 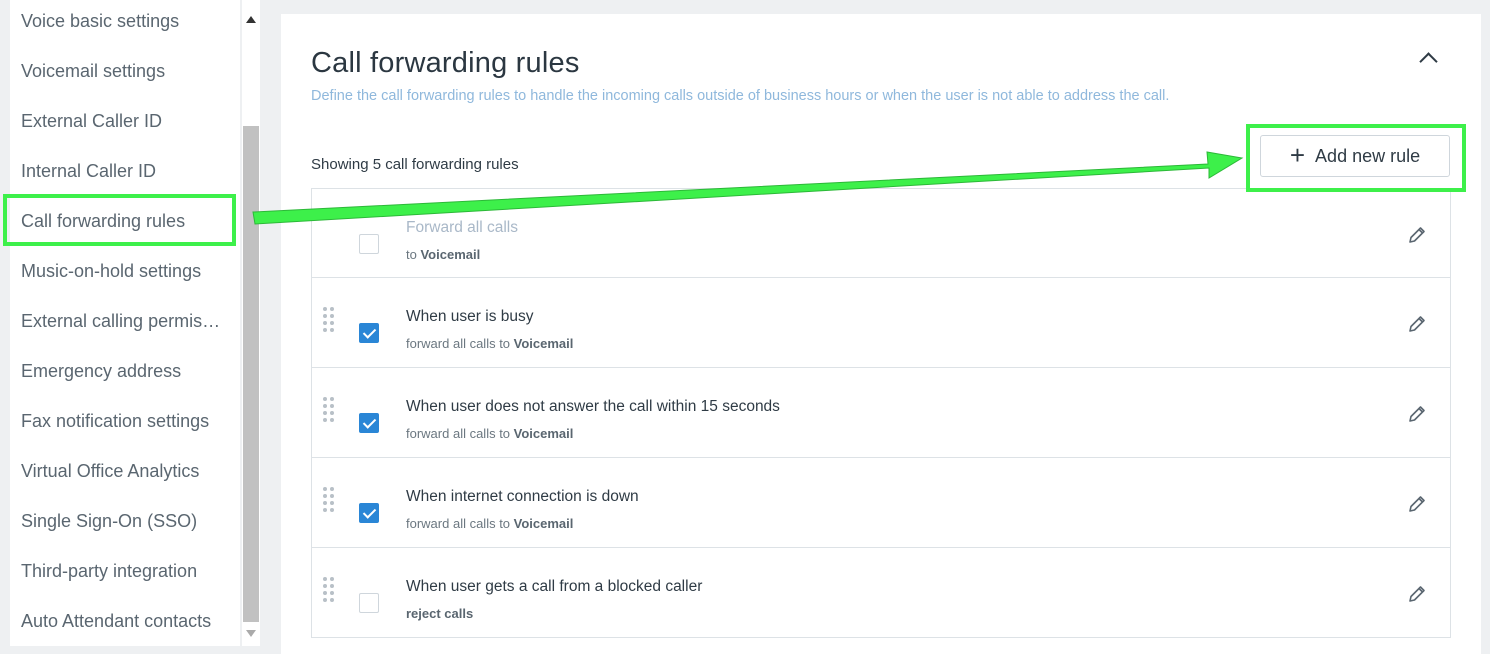 I want to click on annotation-arrow, so click(x=748, y=188).